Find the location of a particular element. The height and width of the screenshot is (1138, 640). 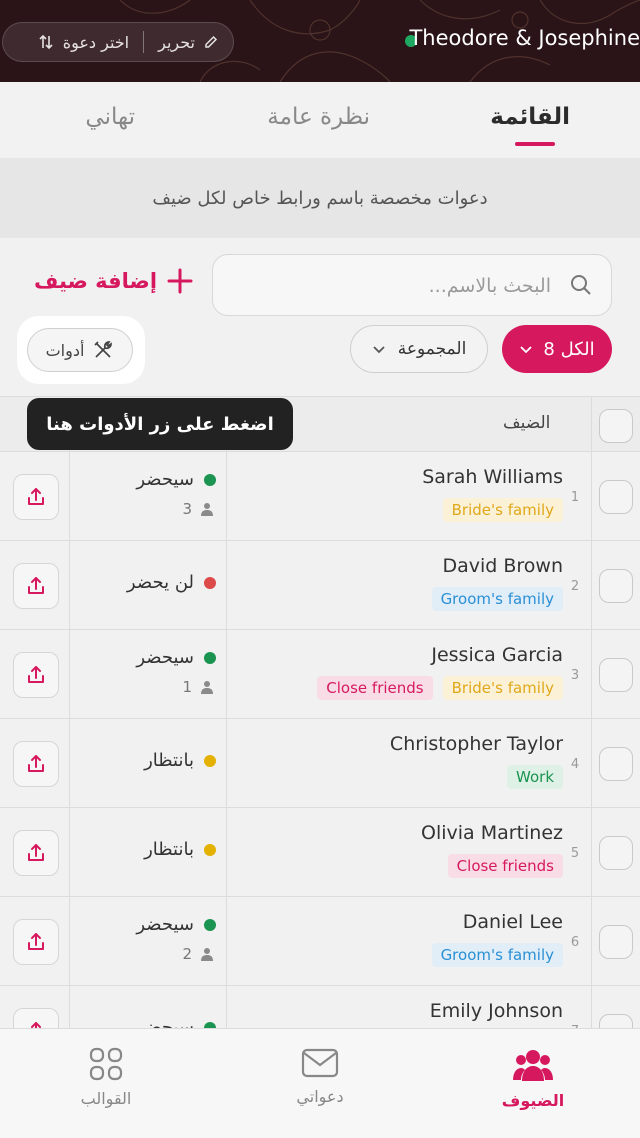

guest-column-header: الضيف is located at coordinates (527, 423).